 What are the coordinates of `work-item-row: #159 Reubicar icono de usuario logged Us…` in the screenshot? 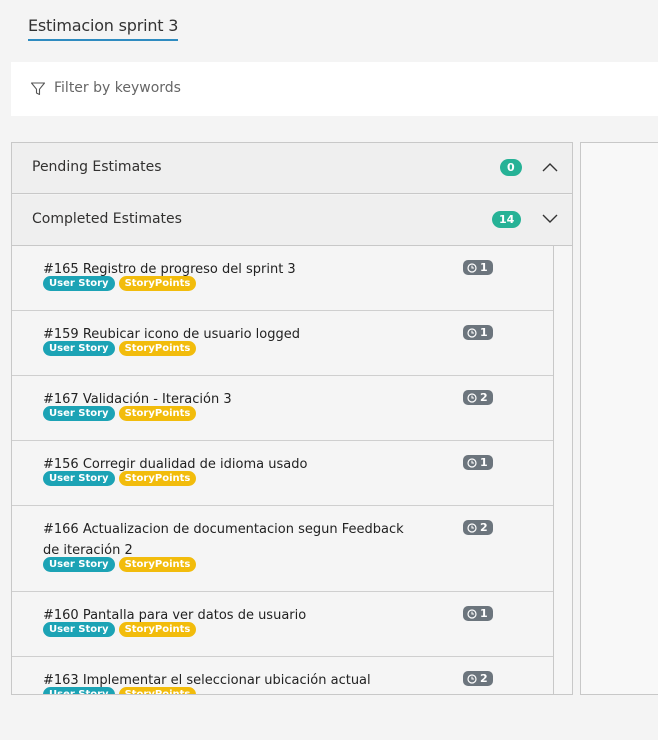 It's located at (282, 343).